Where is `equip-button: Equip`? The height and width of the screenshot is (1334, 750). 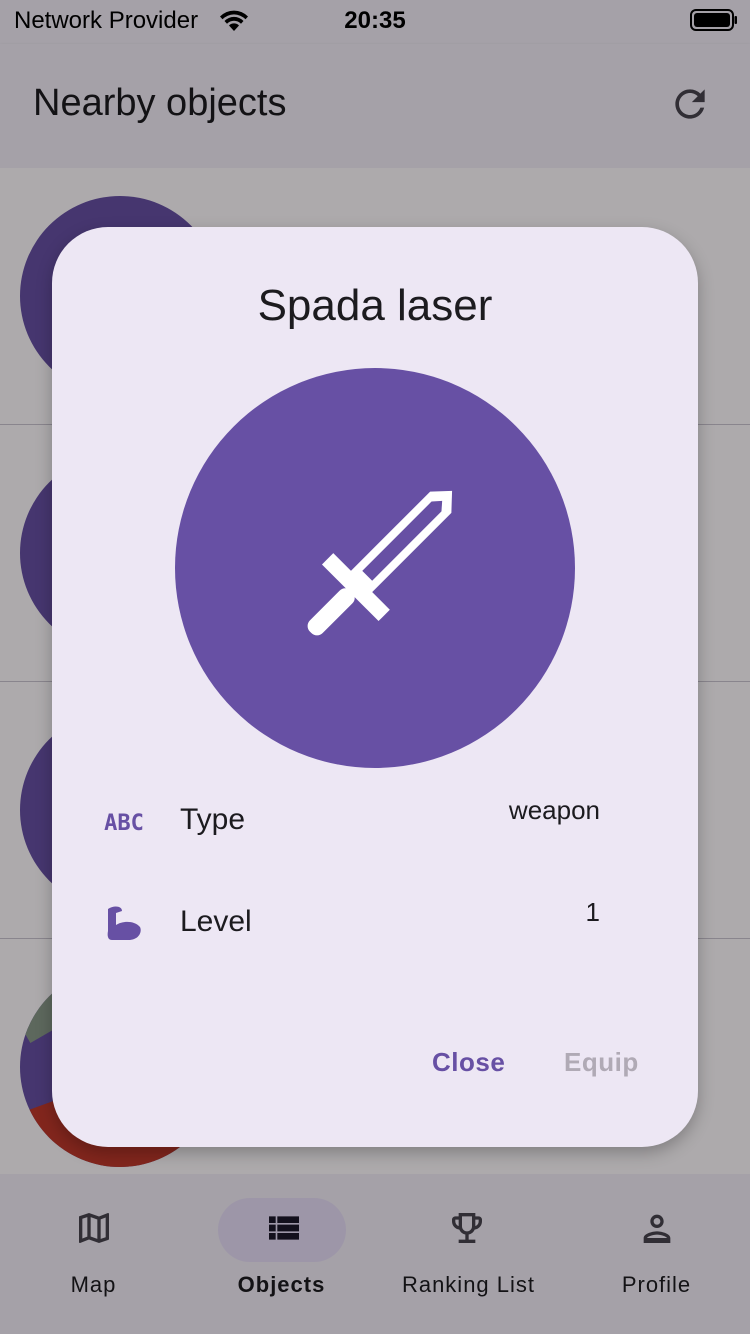 equip-button: Equip is located at coordinates (601, 1062).